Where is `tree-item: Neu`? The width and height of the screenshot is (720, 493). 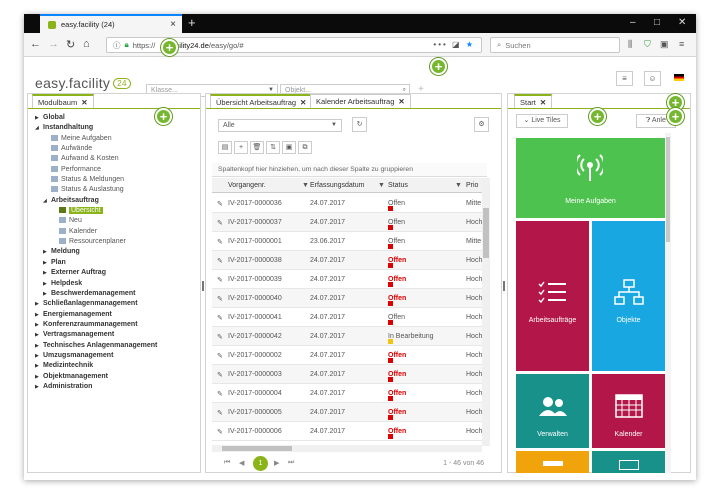 tree-item: Neu is located at coordinates (96, 221).